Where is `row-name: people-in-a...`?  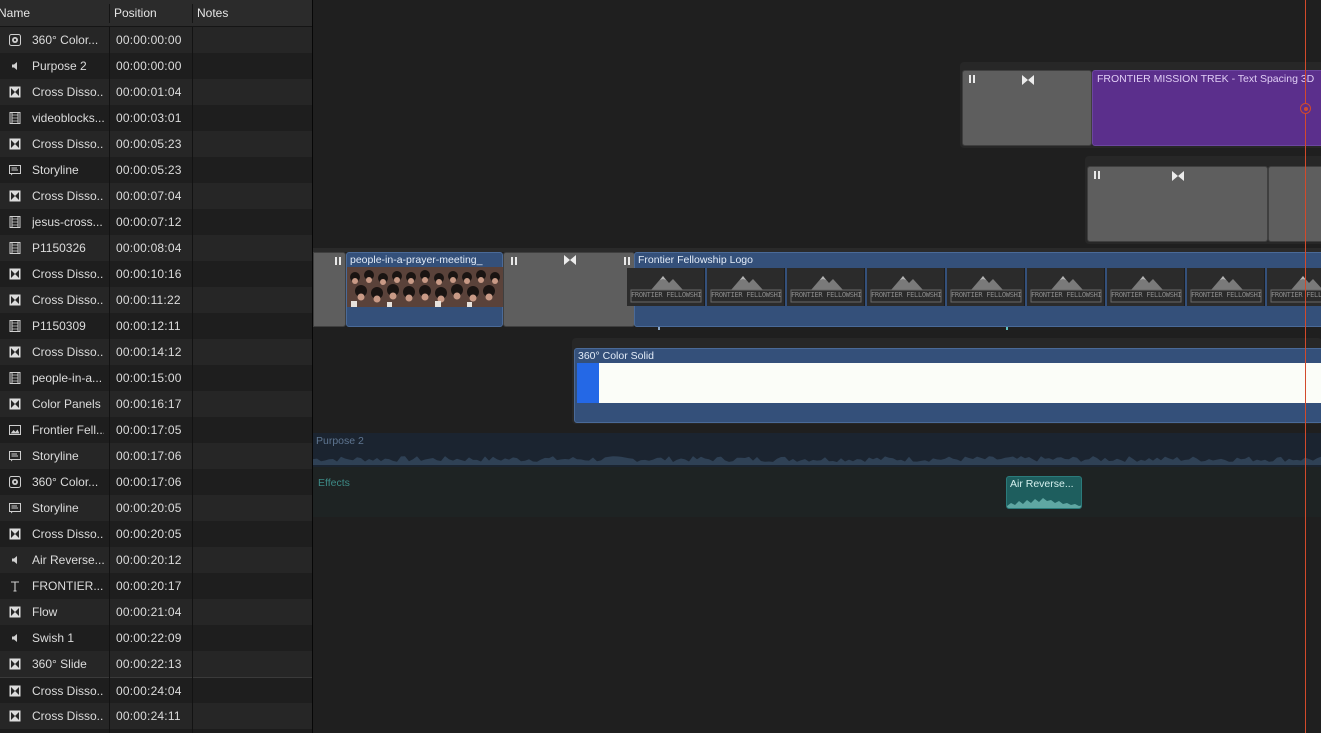 row-name: people-in-a... is located at coordinates (67, 378).